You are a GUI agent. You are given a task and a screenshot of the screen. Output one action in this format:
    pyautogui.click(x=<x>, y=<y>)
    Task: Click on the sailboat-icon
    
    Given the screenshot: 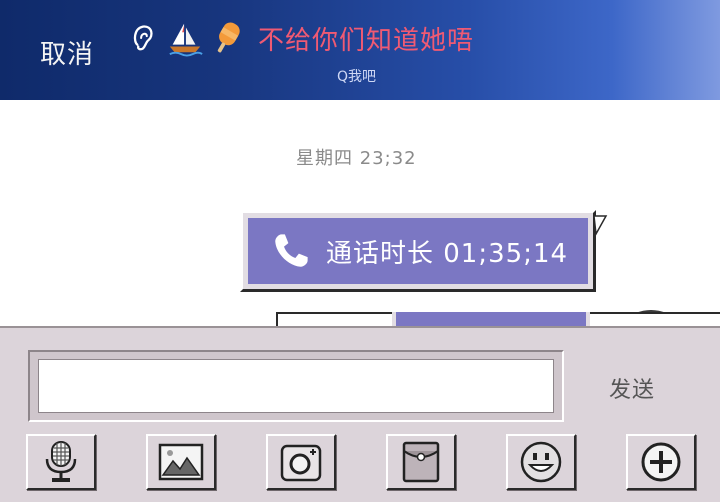 What is the action you would take?
    pyautogui.click(x=186, y=40)
    